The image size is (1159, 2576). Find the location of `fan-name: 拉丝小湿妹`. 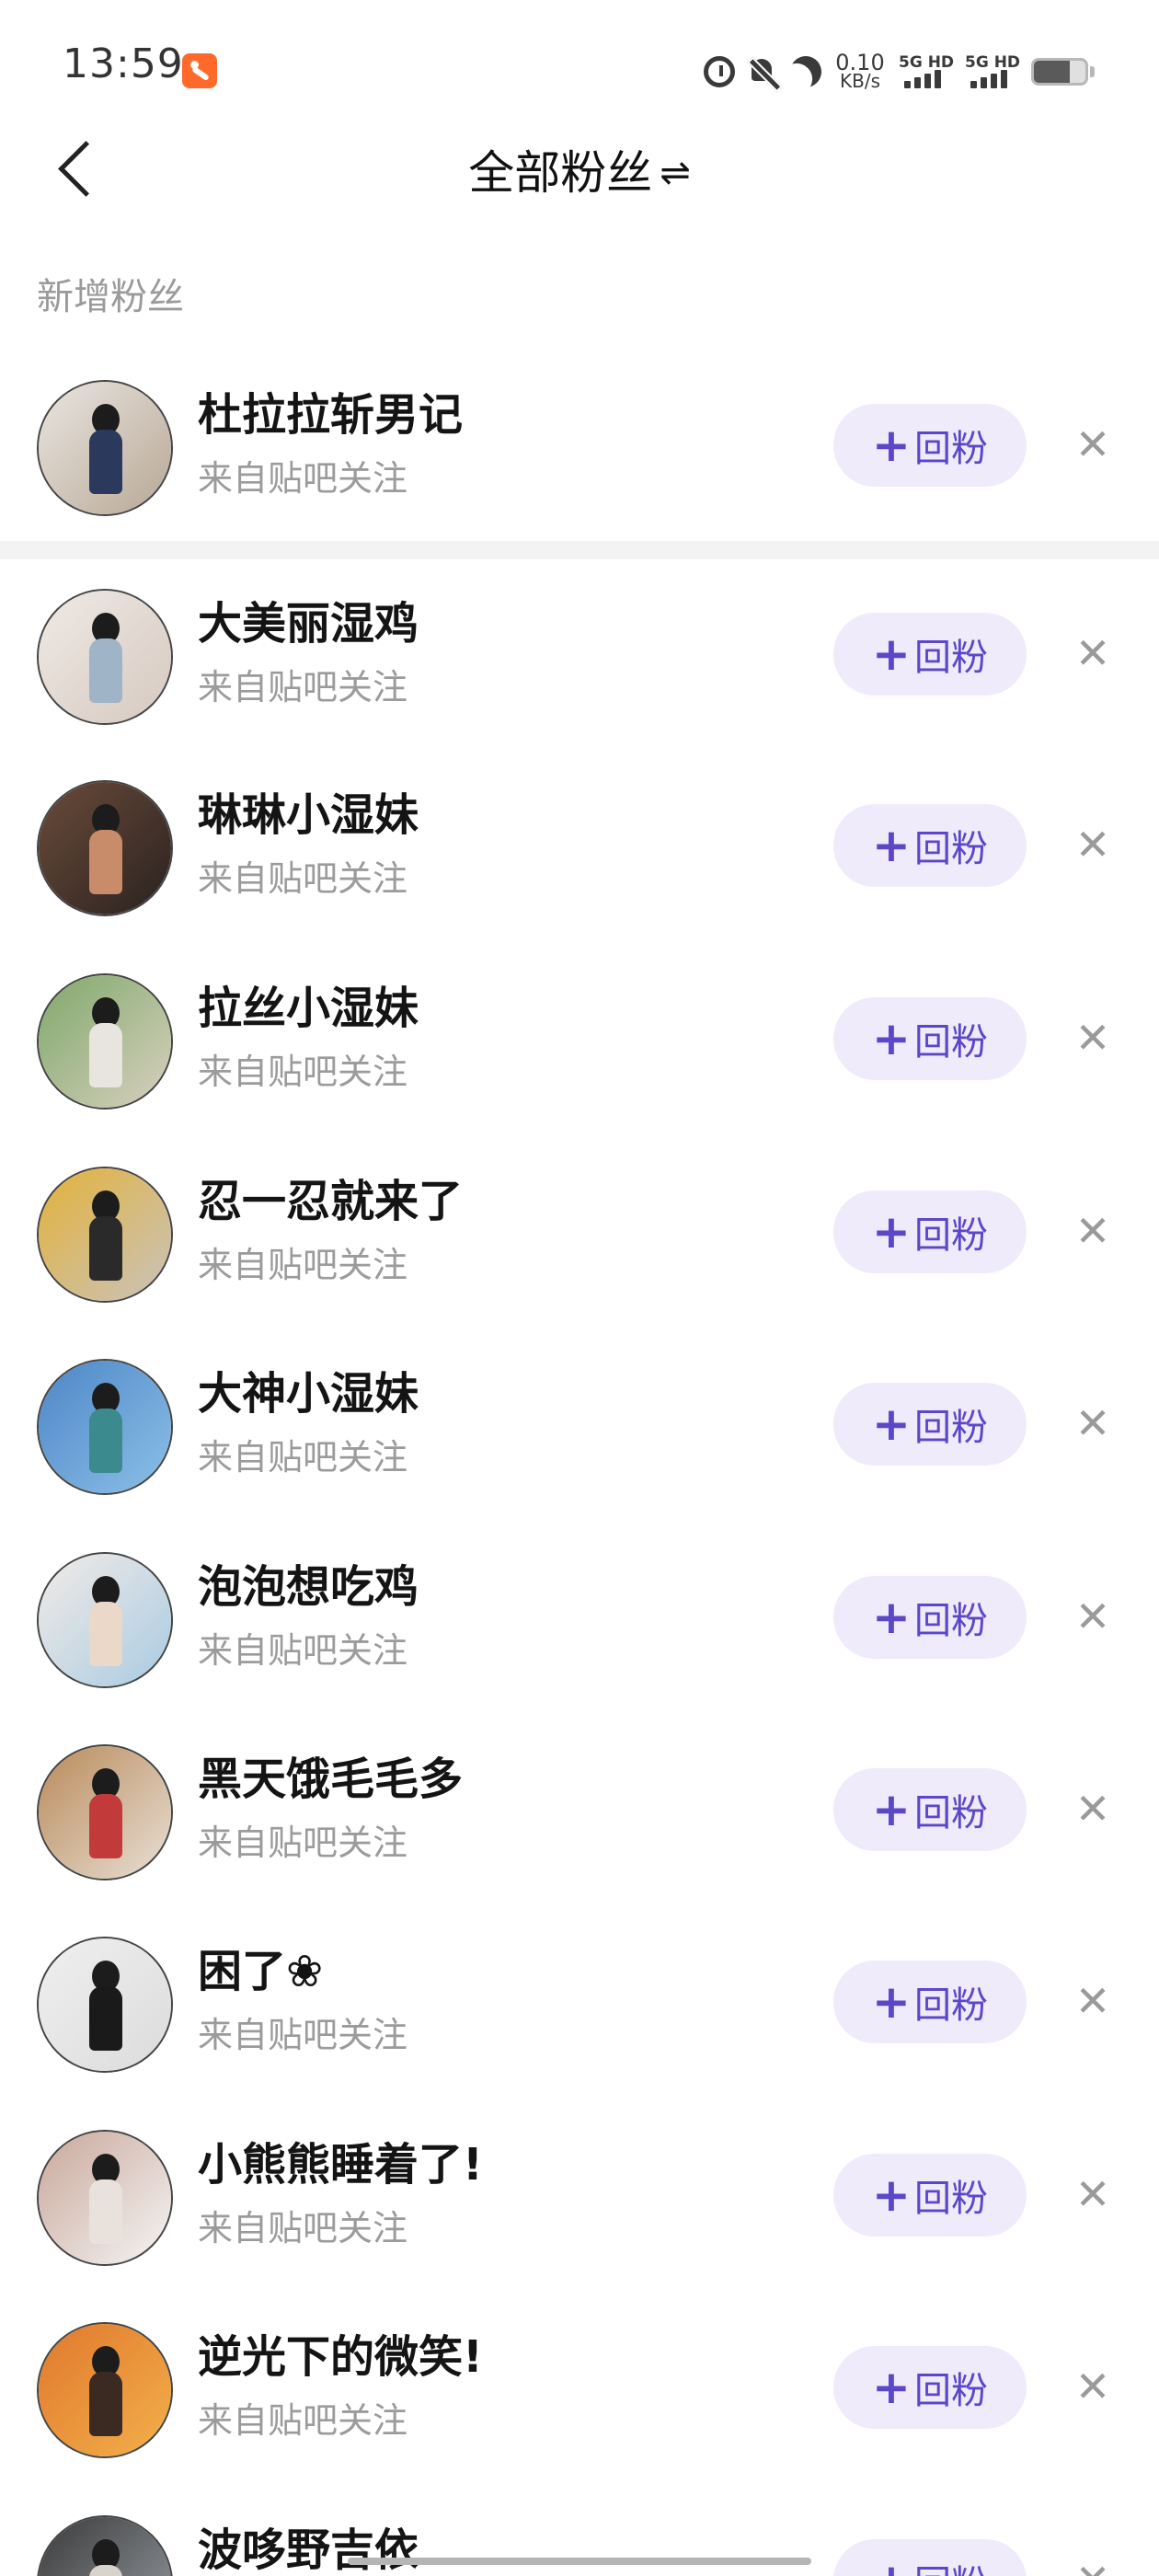

fan-name: 拉丝小湿妹 is located at coordinates (308, 1008).